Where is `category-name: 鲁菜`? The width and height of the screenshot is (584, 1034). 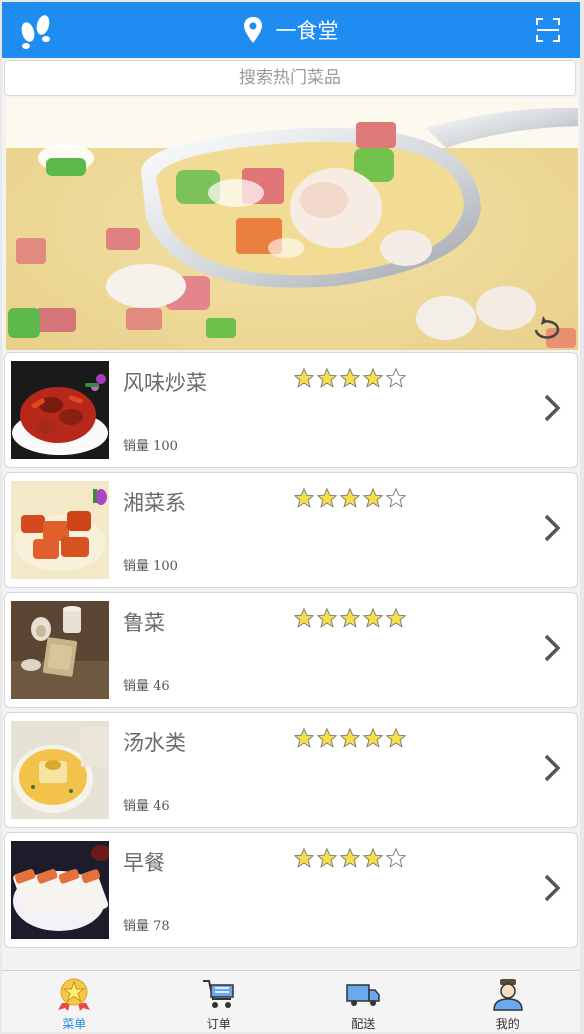
category-name: 鲁菜 is located at coordinates (144, 623).